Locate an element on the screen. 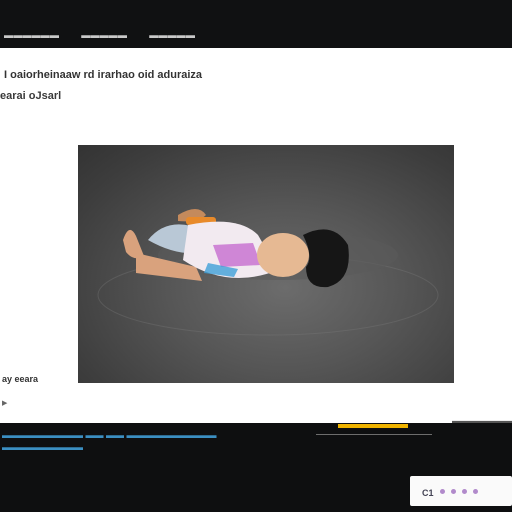 Image resolution: width=512 pixels, height=512 pixels. progress-bar is located at coordinates (374, 429).